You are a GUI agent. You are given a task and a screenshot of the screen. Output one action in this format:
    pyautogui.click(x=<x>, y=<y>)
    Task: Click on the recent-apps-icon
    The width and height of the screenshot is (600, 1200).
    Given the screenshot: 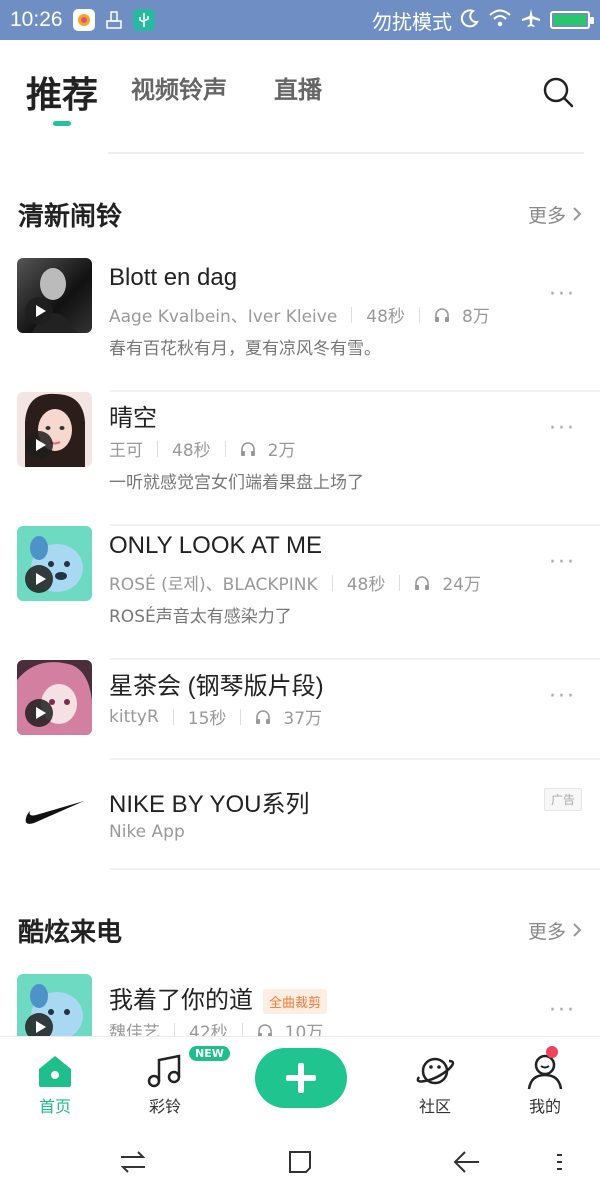 What is the action you would take?
    pyautogui.click(x=133, y=1162)
    